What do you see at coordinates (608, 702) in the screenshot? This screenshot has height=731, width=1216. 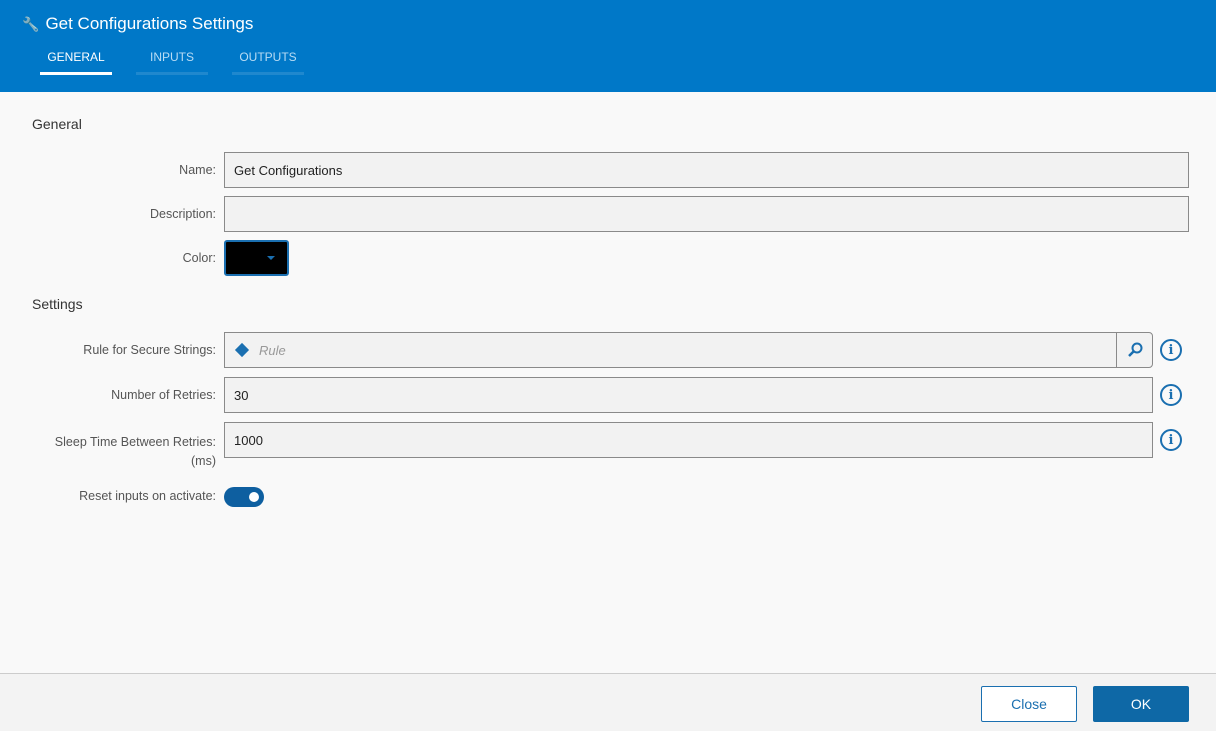 I see `dialog-footer: Close OK` at bounding box center [608, 702].